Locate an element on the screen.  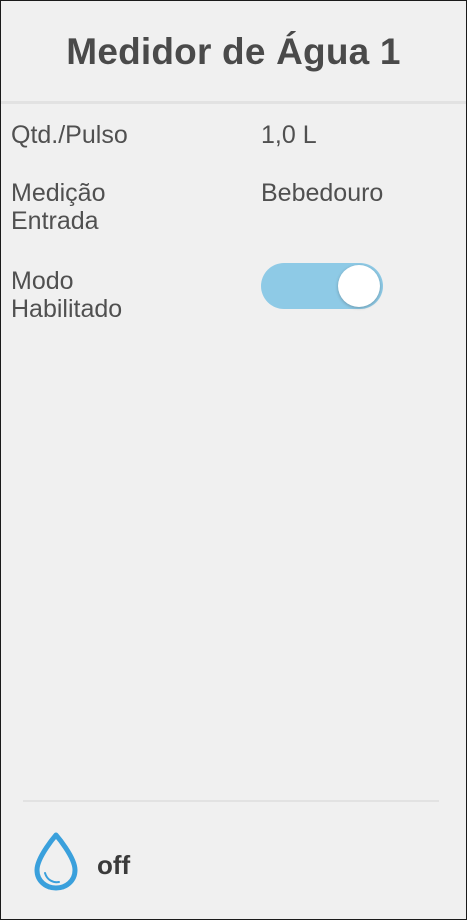
footer-divider is located at coordinates (231, 801).